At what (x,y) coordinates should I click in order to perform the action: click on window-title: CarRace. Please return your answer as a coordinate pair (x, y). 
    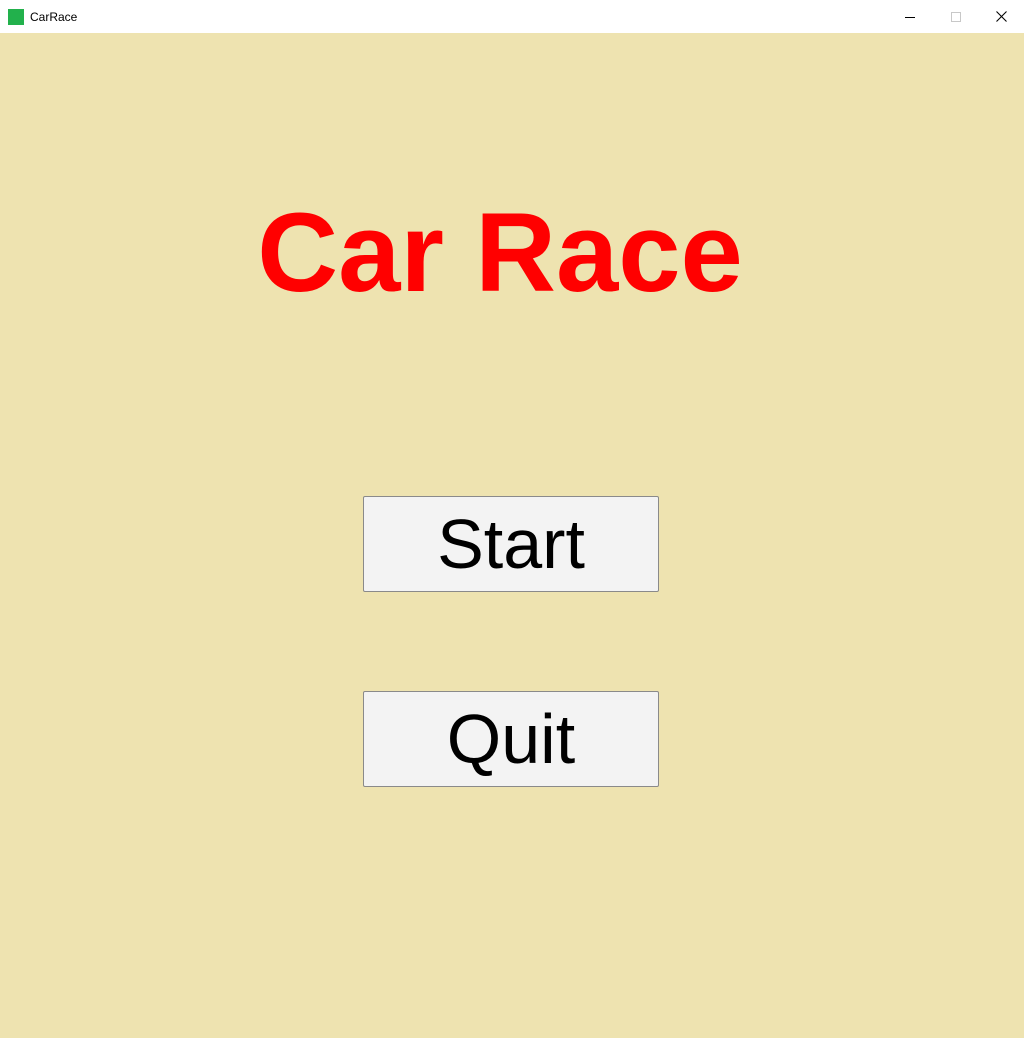
    Looking at the image, I should click on (54, 17).